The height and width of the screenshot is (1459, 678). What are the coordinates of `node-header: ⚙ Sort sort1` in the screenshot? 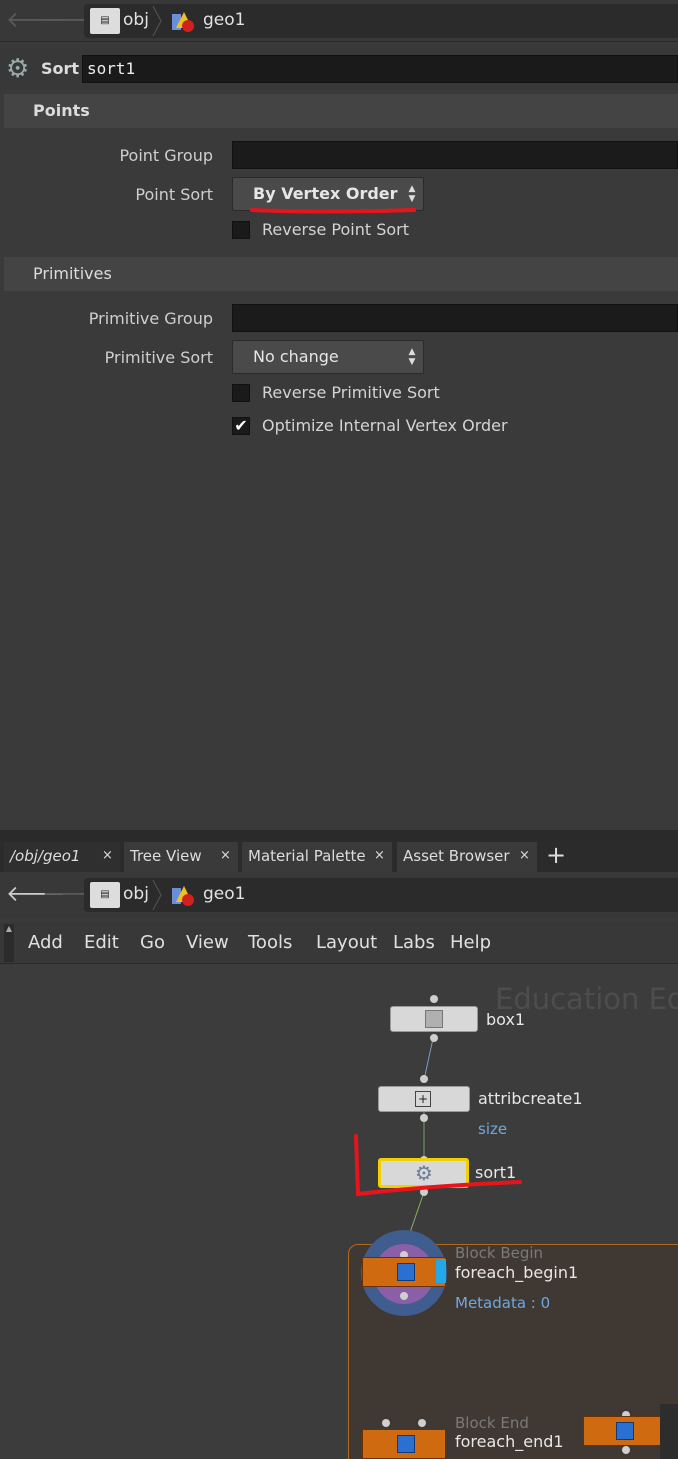 It's located at (339, 69).